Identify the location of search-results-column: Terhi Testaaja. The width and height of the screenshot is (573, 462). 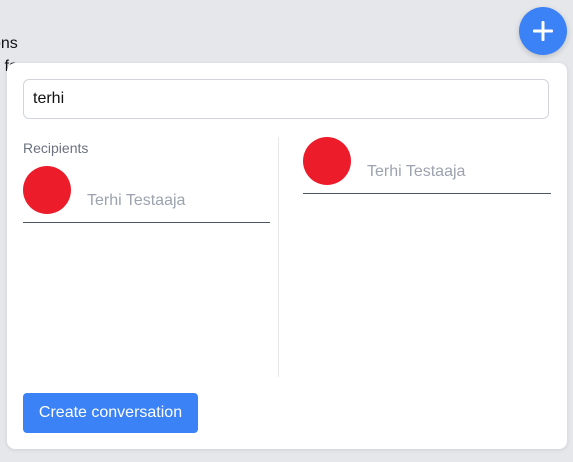
(427, 165).